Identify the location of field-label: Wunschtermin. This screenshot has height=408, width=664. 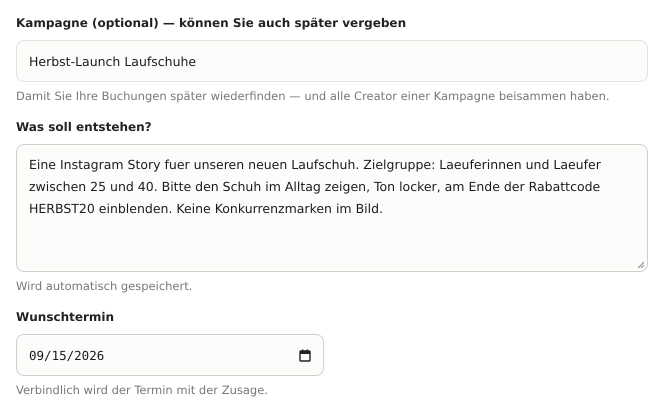
(66, 317).